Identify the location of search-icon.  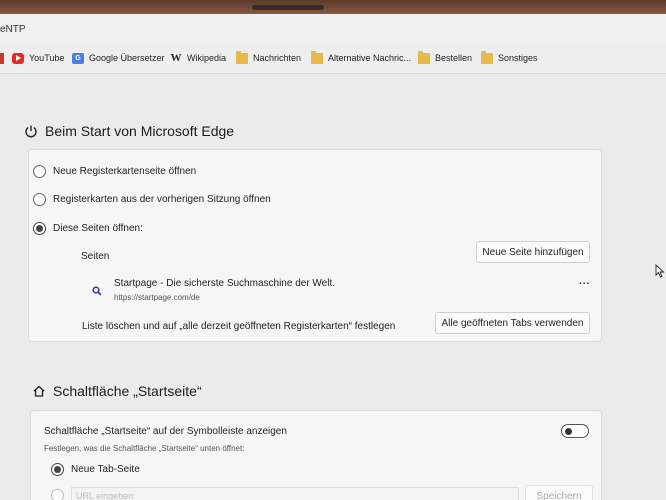
(97, 291).